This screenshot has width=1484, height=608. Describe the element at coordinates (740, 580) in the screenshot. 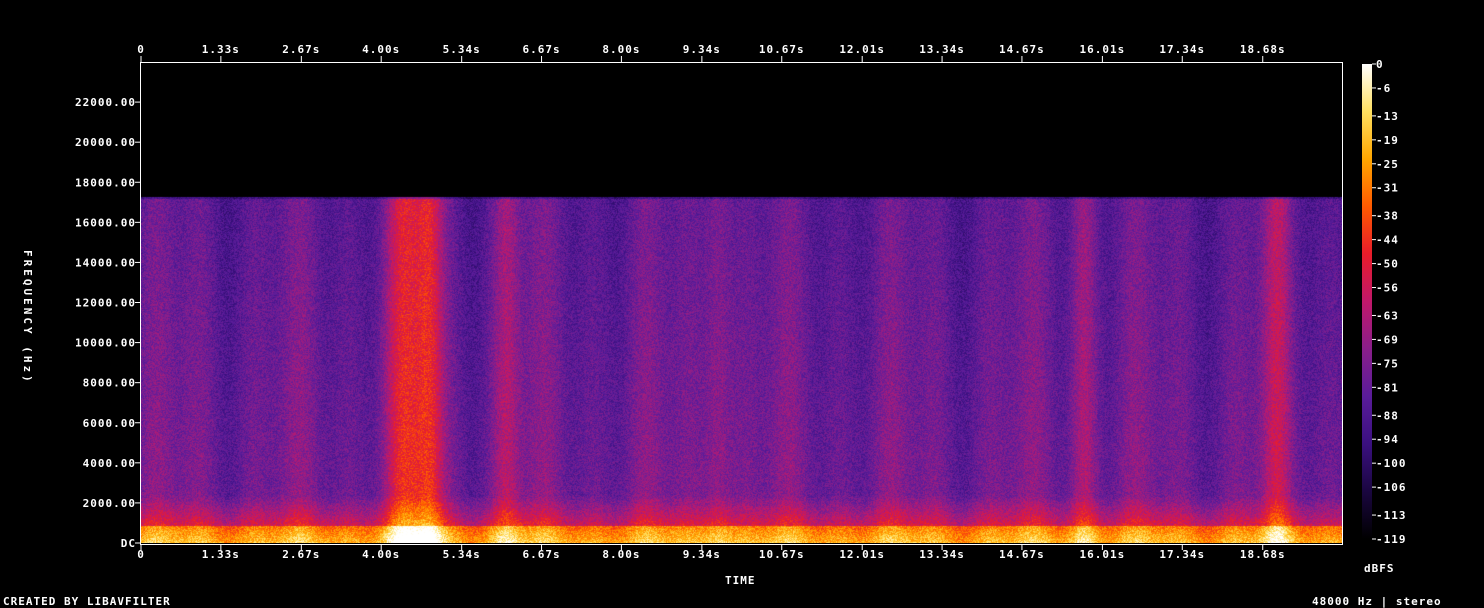

I see `x-axis-label: TIME` at that location.